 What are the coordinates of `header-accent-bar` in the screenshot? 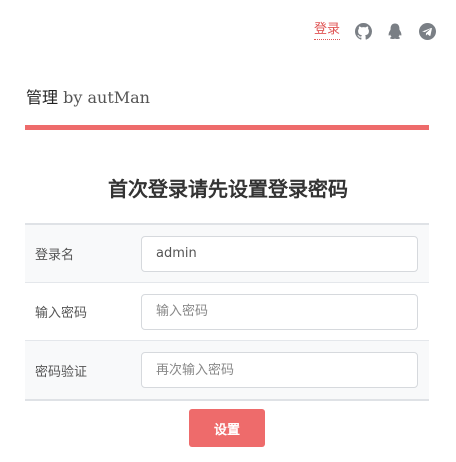 It's located at (227, 127).